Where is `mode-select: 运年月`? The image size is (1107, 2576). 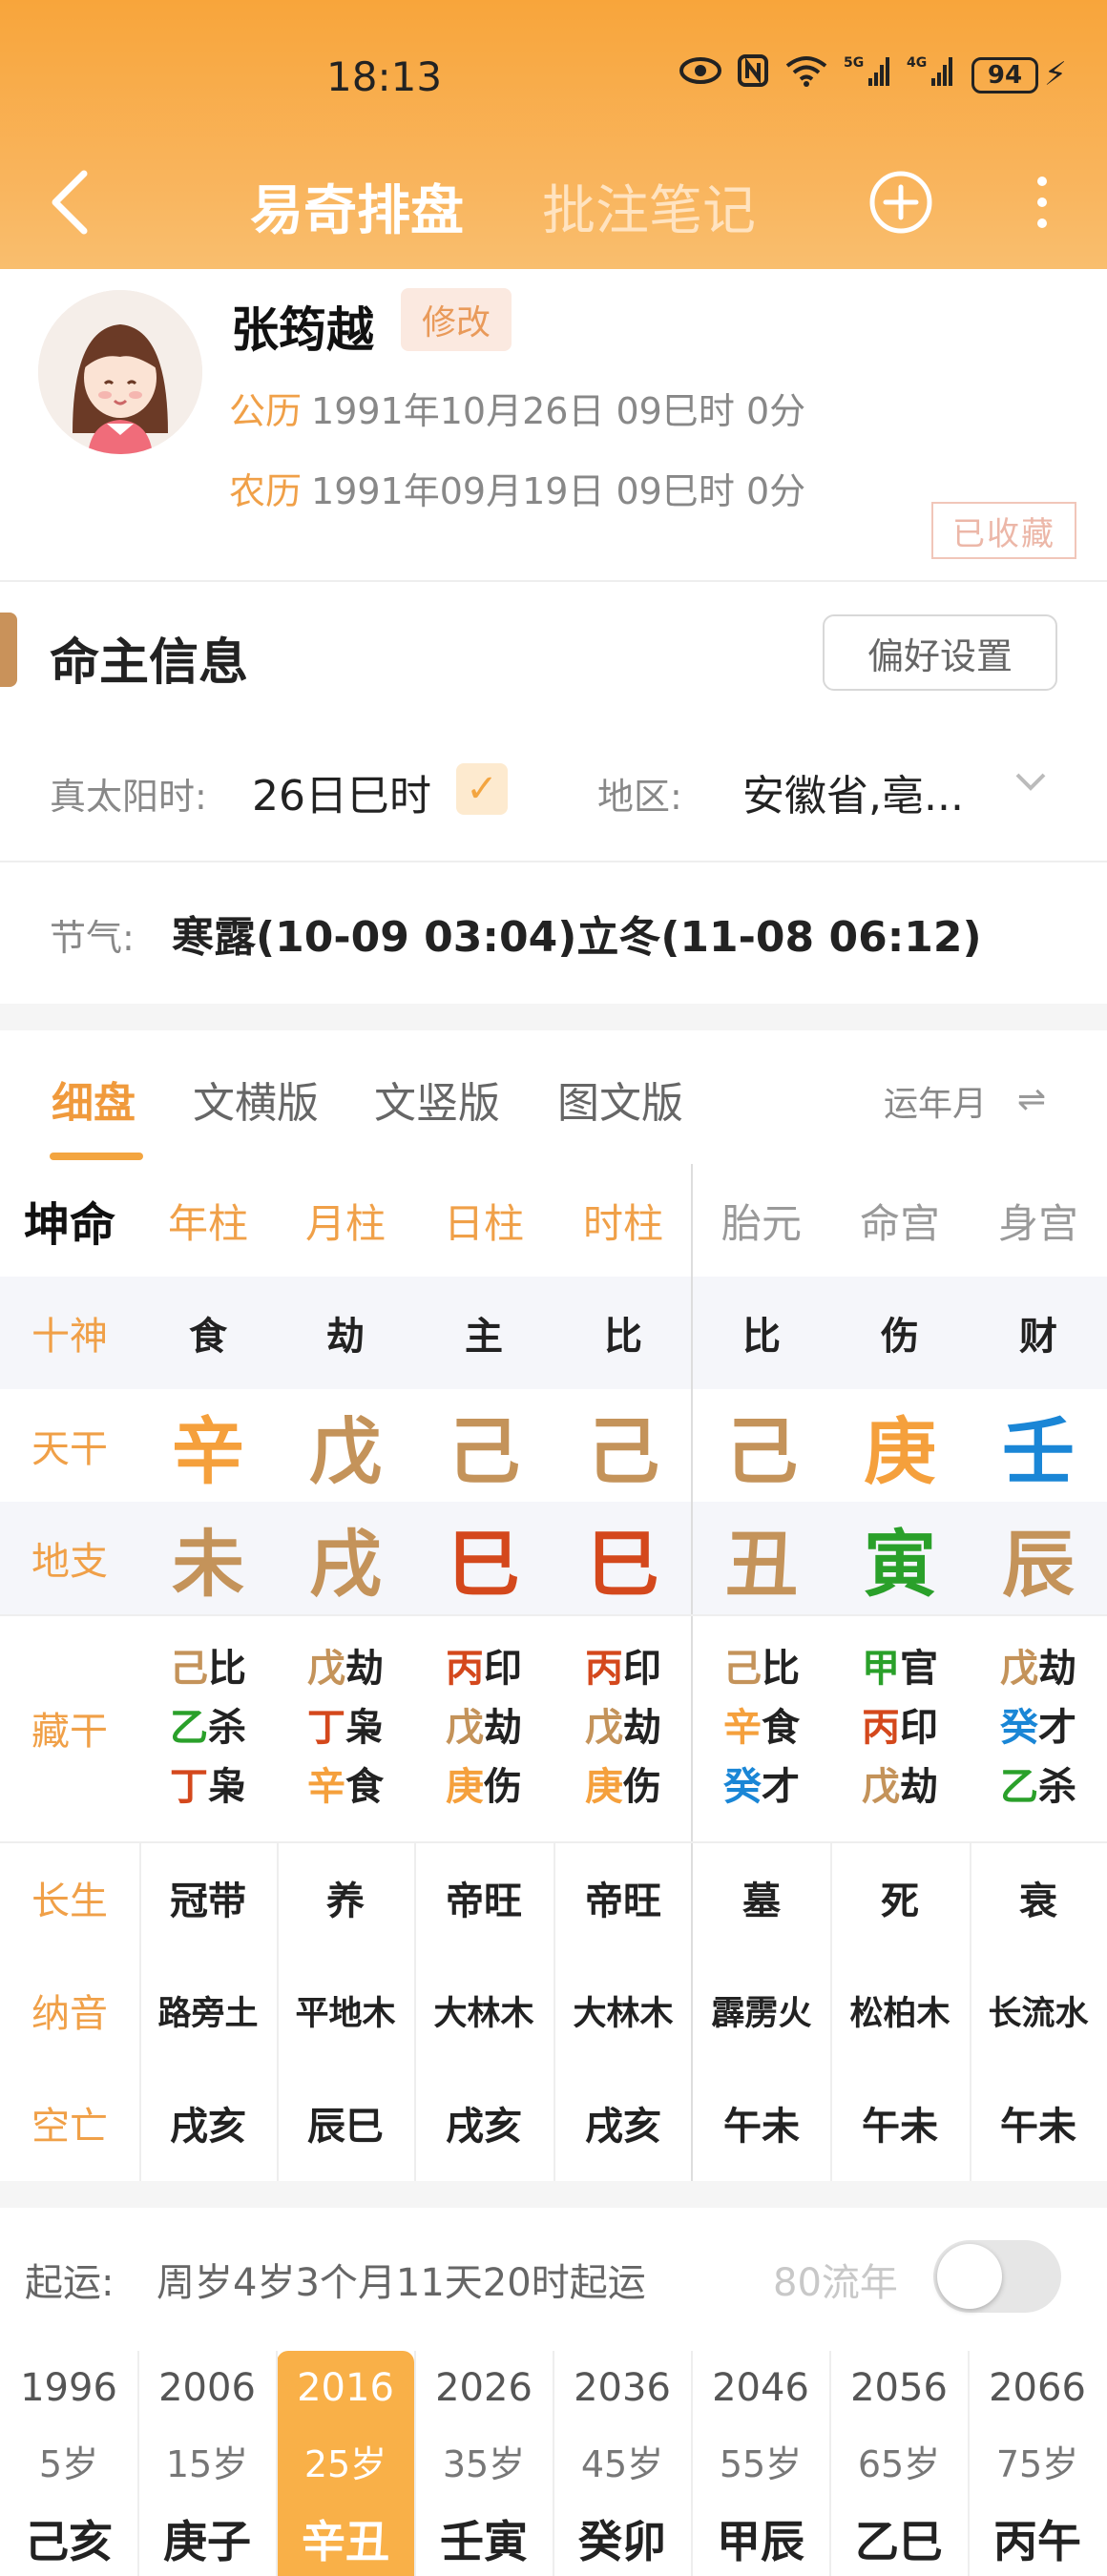 mode-select: 运年月 is located at coordinates (936, 1101).